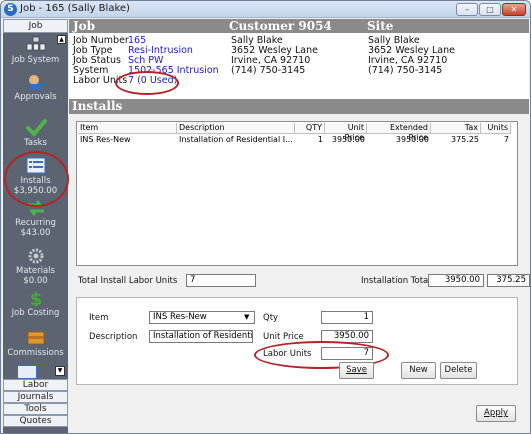 The height and width of the screenshot is (434, 531). I want to click on installation-totals-field: 3950.00, so click(456, 280).